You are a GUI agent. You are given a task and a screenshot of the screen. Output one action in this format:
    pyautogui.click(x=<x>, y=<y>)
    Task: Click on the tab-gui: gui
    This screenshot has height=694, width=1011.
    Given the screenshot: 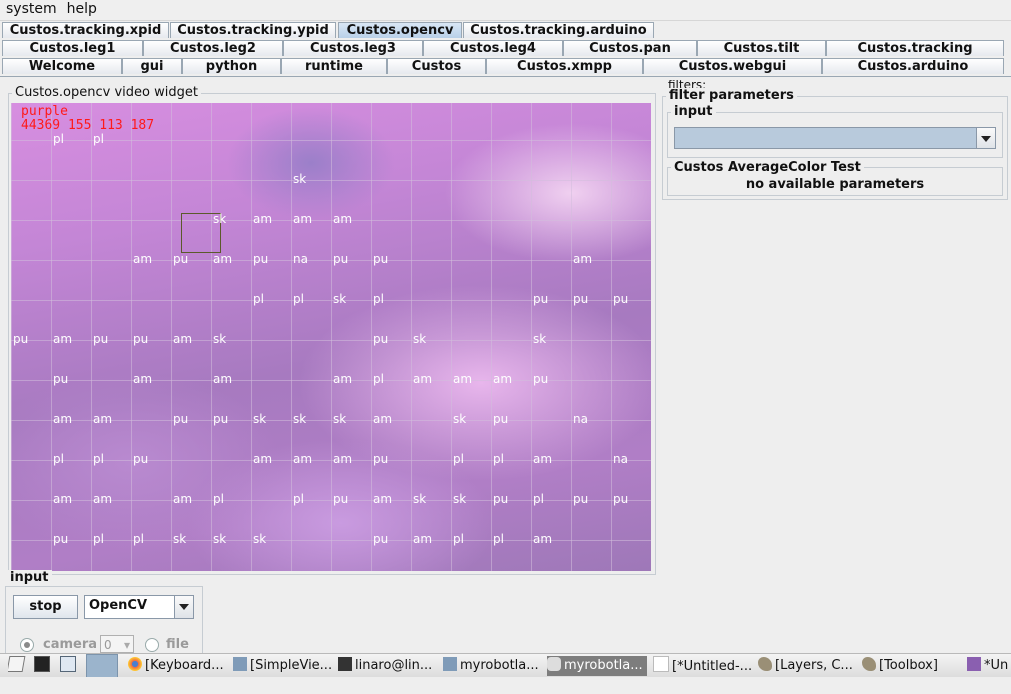 What is the action you would take?
    pyautogui.click(x=152, y=66)
    